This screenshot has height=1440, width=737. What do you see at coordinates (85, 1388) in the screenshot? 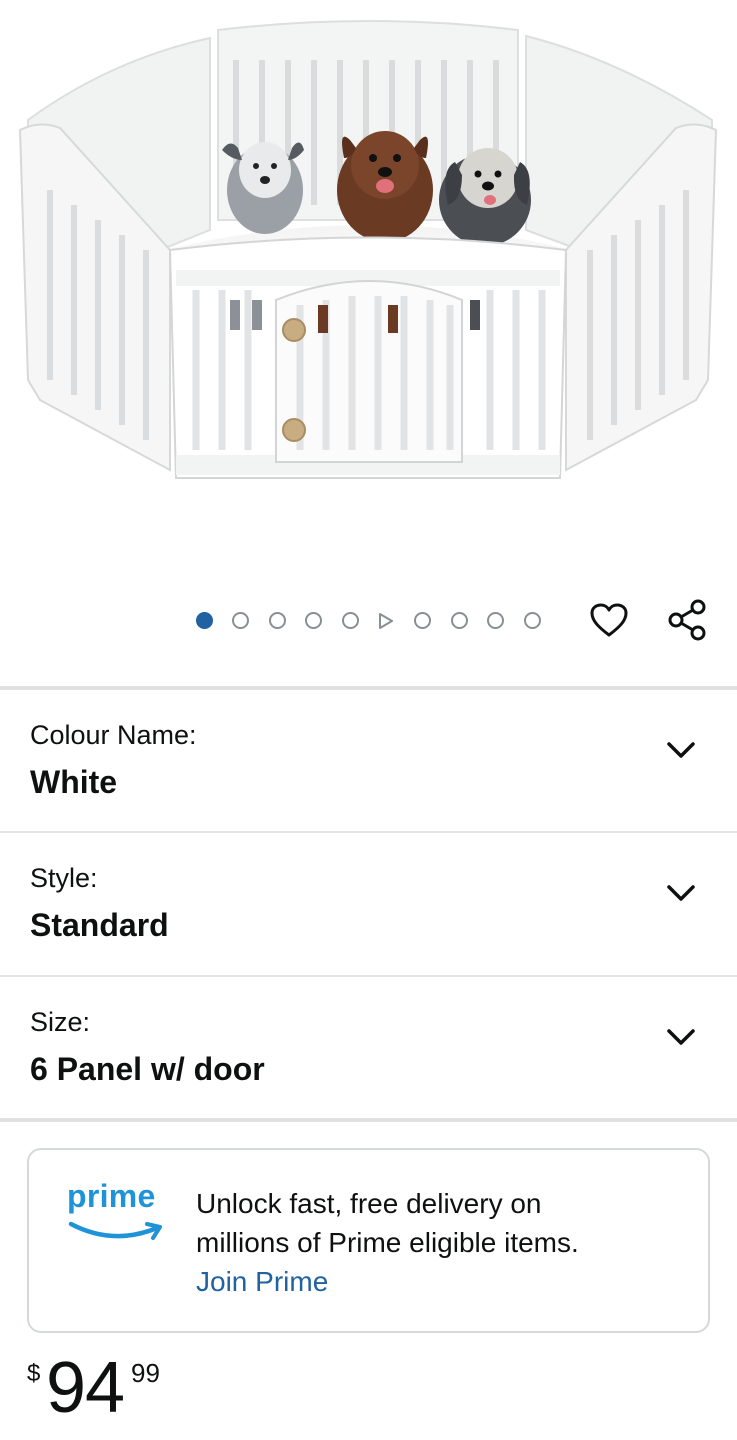
I see `price-whole: 94` at bounding box center [85, 1388].